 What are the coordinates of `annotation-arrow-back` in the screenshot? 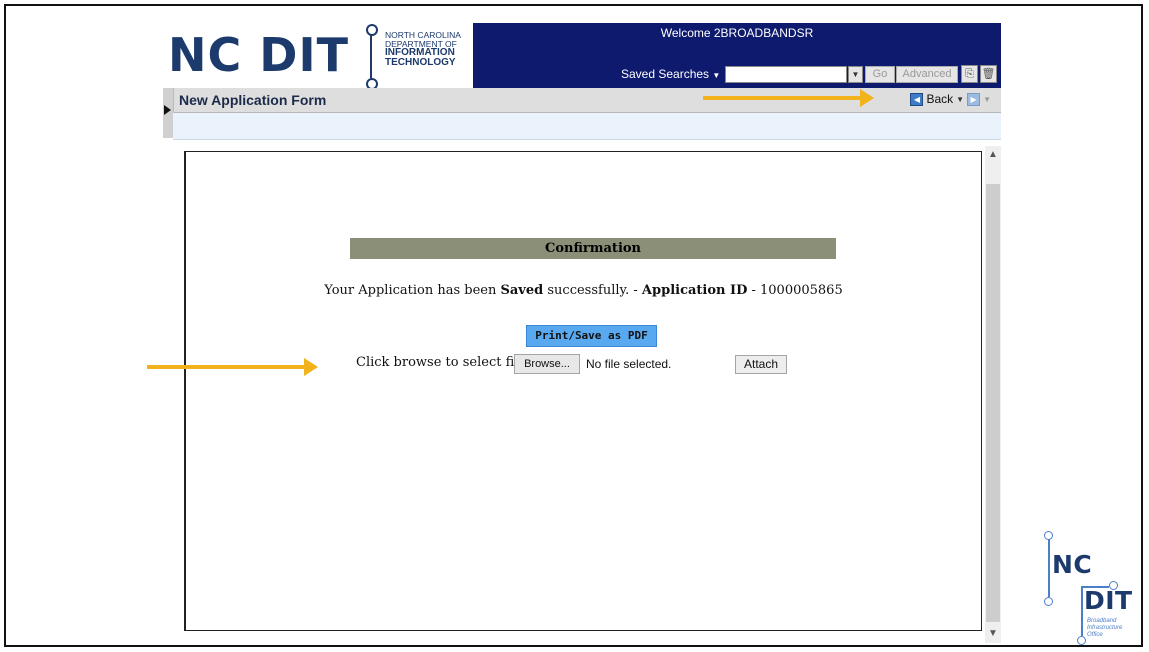 It's located at (788, 98).